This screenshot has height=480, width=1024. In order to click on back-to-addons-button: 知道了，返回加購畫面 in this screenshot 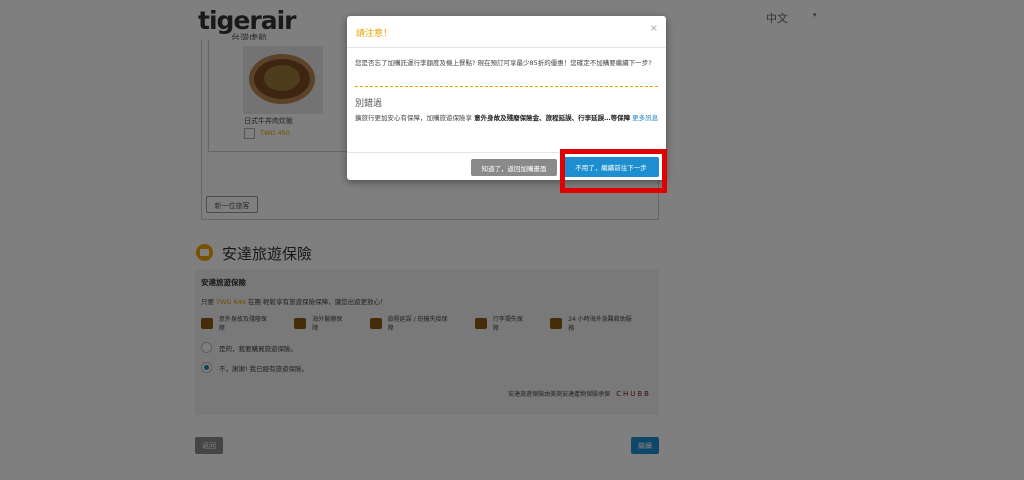, I will do `click(514, 167)`.